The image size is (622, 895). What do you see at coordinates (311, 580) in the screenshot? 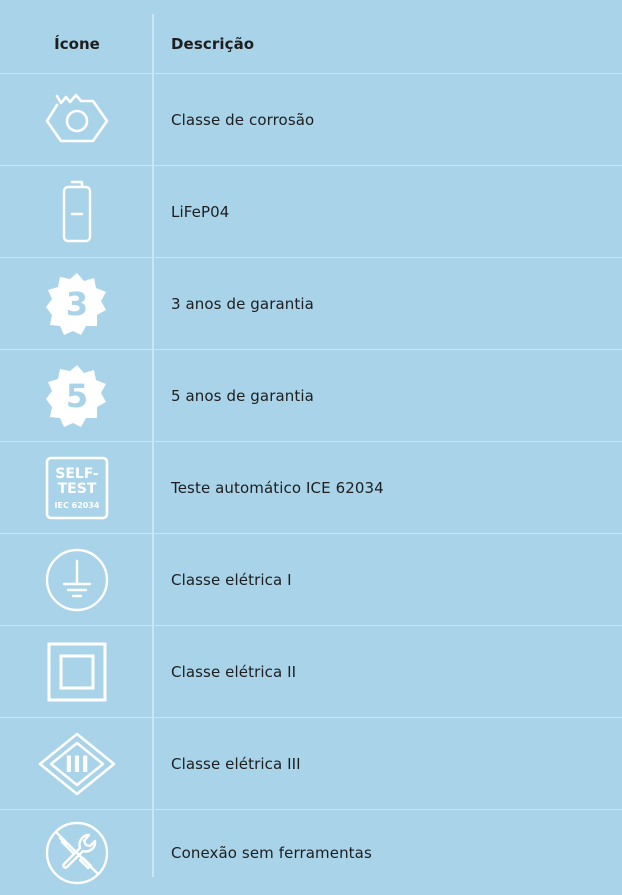
I see `table-row: Classe elétrica I` at bounding box center [311, 580].